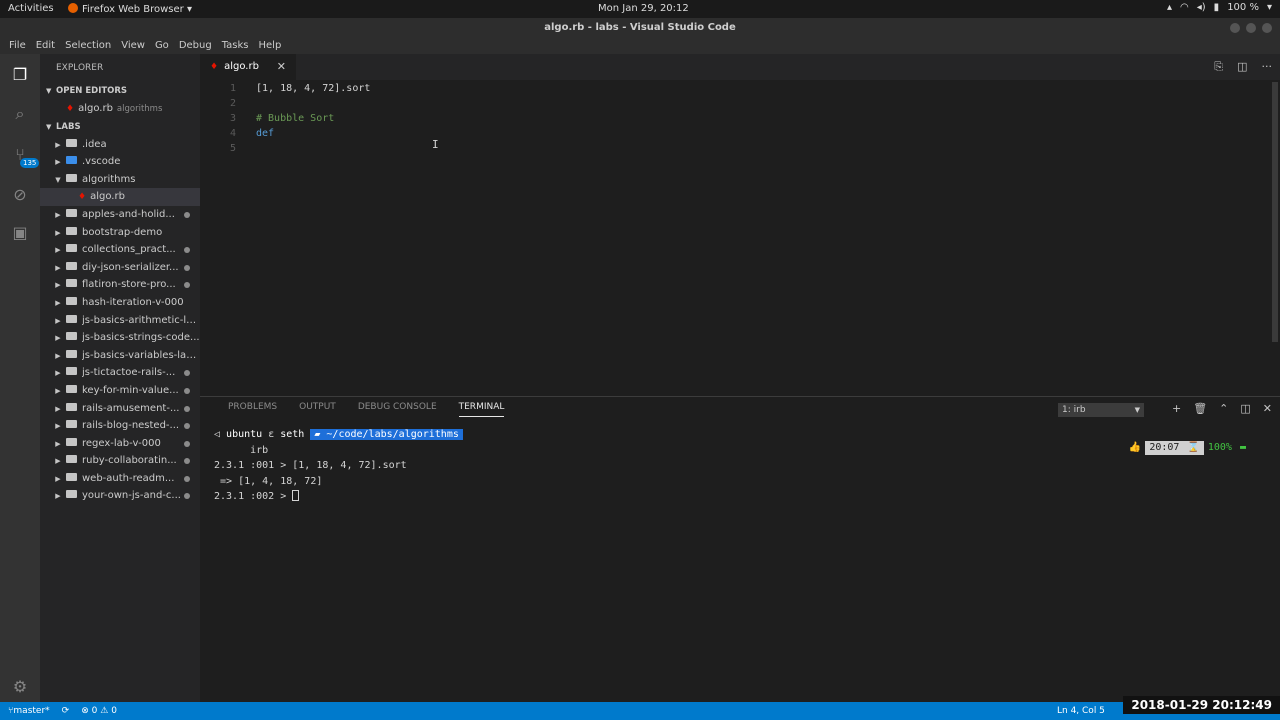 Image resolution: width=1280 pixels, height=720 pixels. Describe the element at coordinates (232, 133) in the screenshot. I see `line-number: 4` at that location.